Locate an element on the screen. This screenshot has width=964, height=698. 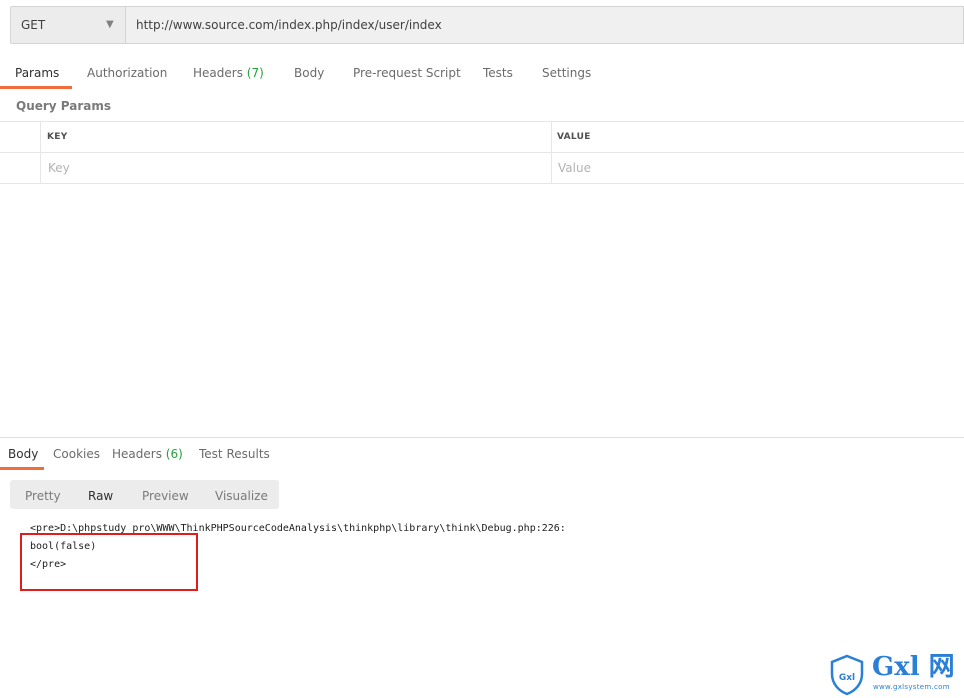
table-row-divider is located at coordinates (482, 152).